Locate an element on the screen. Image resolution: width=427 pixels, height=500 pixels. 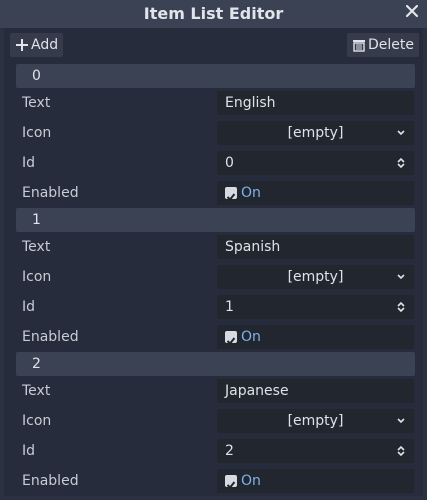
text-input: English is located at coordinates (315, 103).